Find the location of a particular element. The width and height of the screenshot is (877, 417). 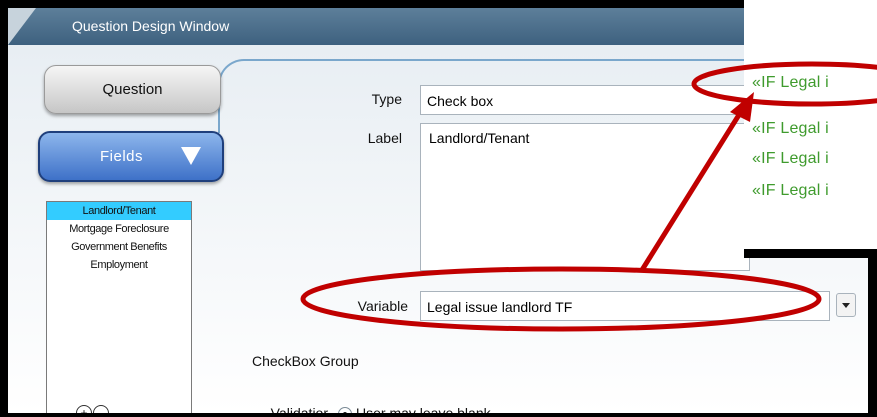

type-select: Check box is located at coordinates (585, 100).